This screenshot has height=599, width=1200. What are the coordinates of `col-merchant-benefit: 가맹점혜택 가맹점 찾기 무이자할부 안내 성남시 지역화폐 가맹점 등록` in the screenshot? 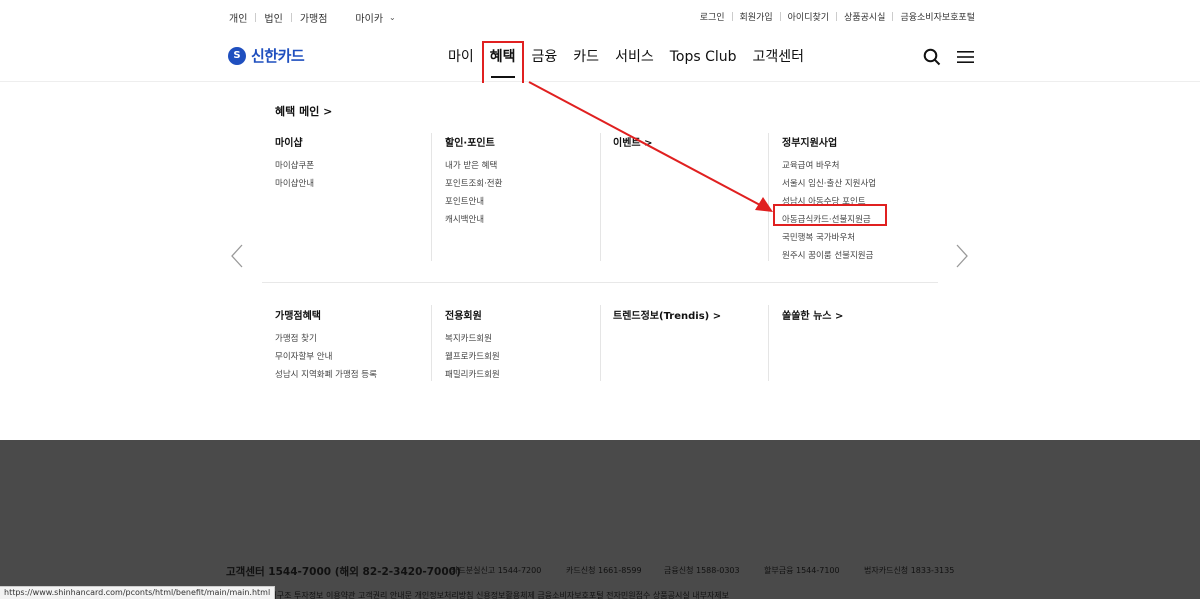 It's located at (360, 345).